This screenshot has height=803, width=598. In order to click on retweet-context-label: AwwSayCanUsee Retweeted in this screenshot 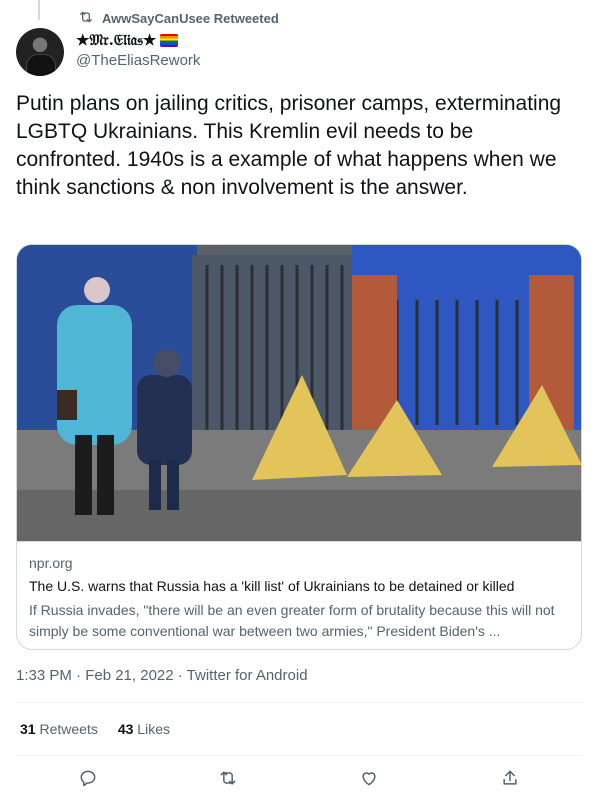, I will do `click(190, 18)`.